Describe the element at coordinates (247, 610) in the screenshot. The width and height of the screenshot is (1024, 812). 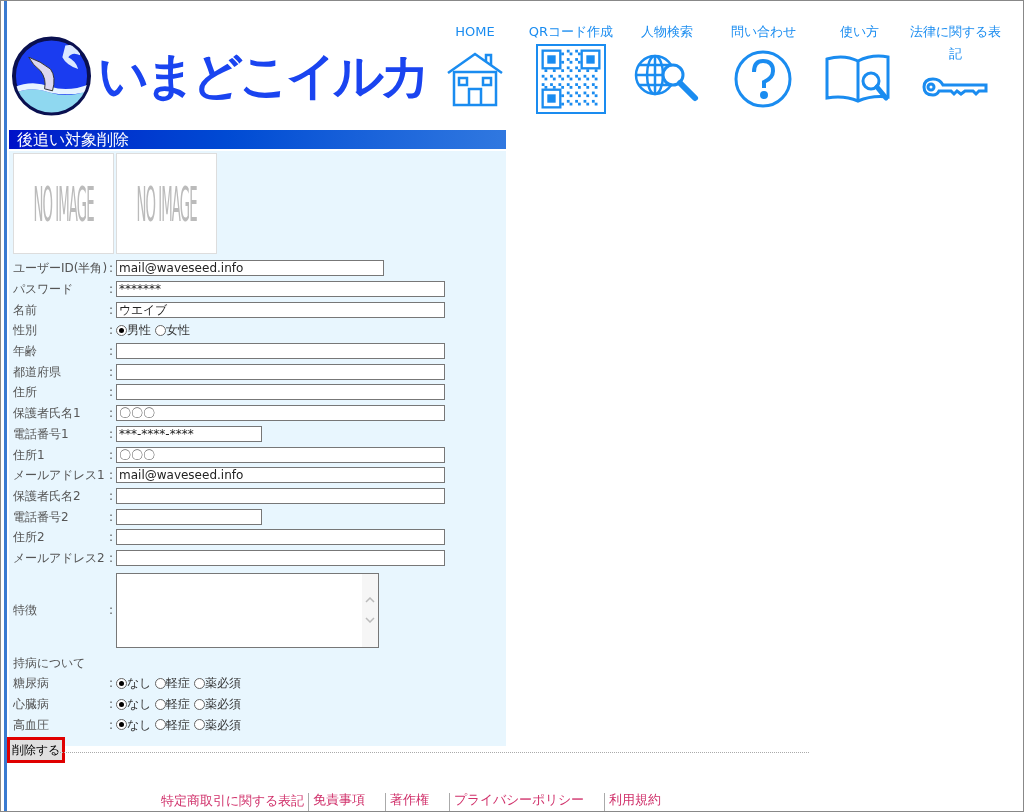
I see `text-area` at that location.